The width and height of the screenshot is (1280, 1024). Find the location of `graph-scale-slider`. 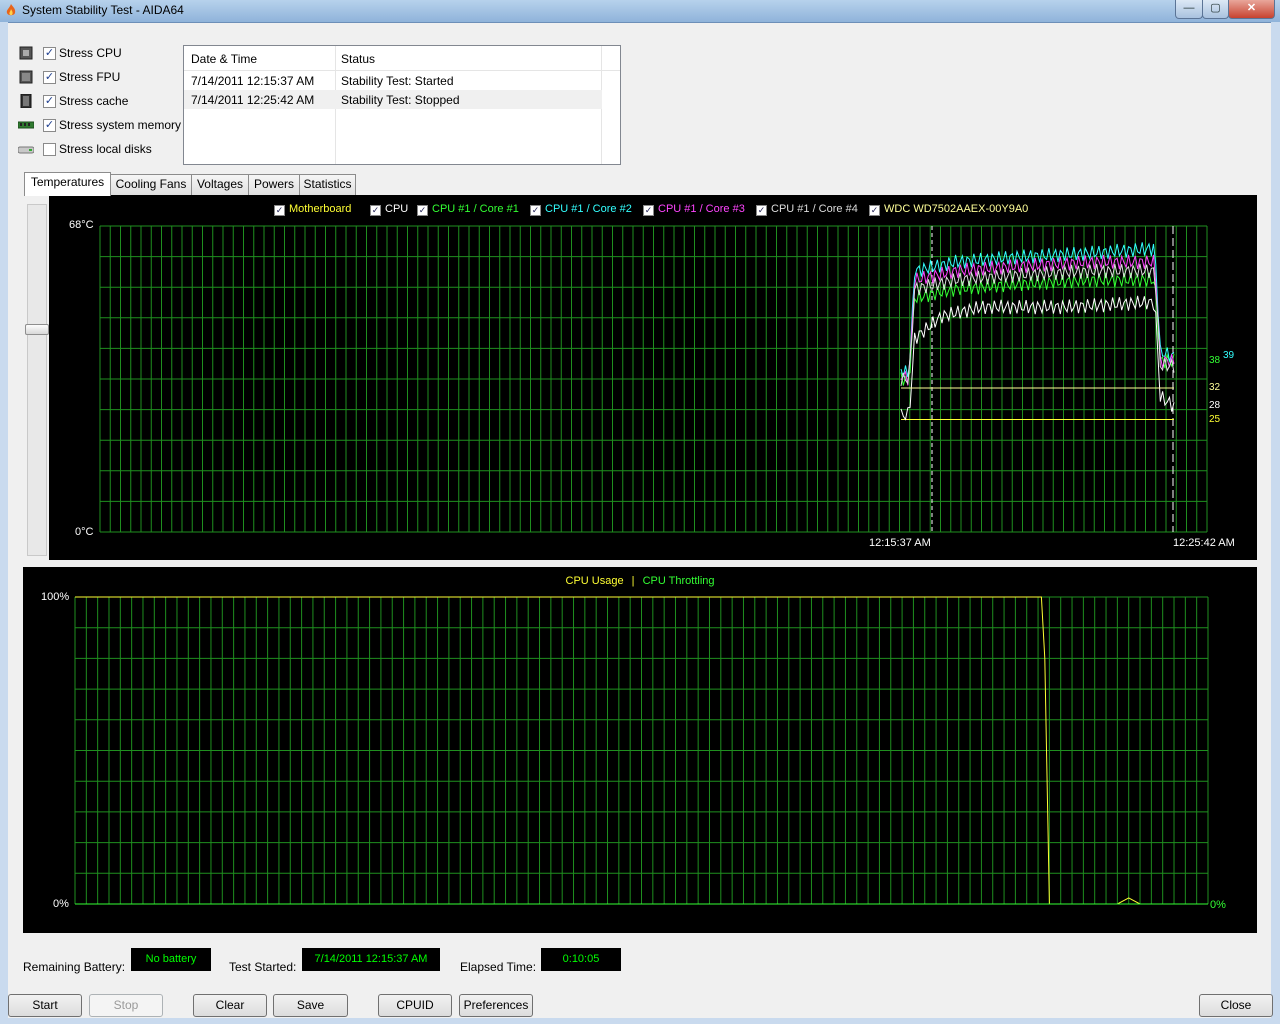

graph-scale-slider is located at coordinates (37, 380).